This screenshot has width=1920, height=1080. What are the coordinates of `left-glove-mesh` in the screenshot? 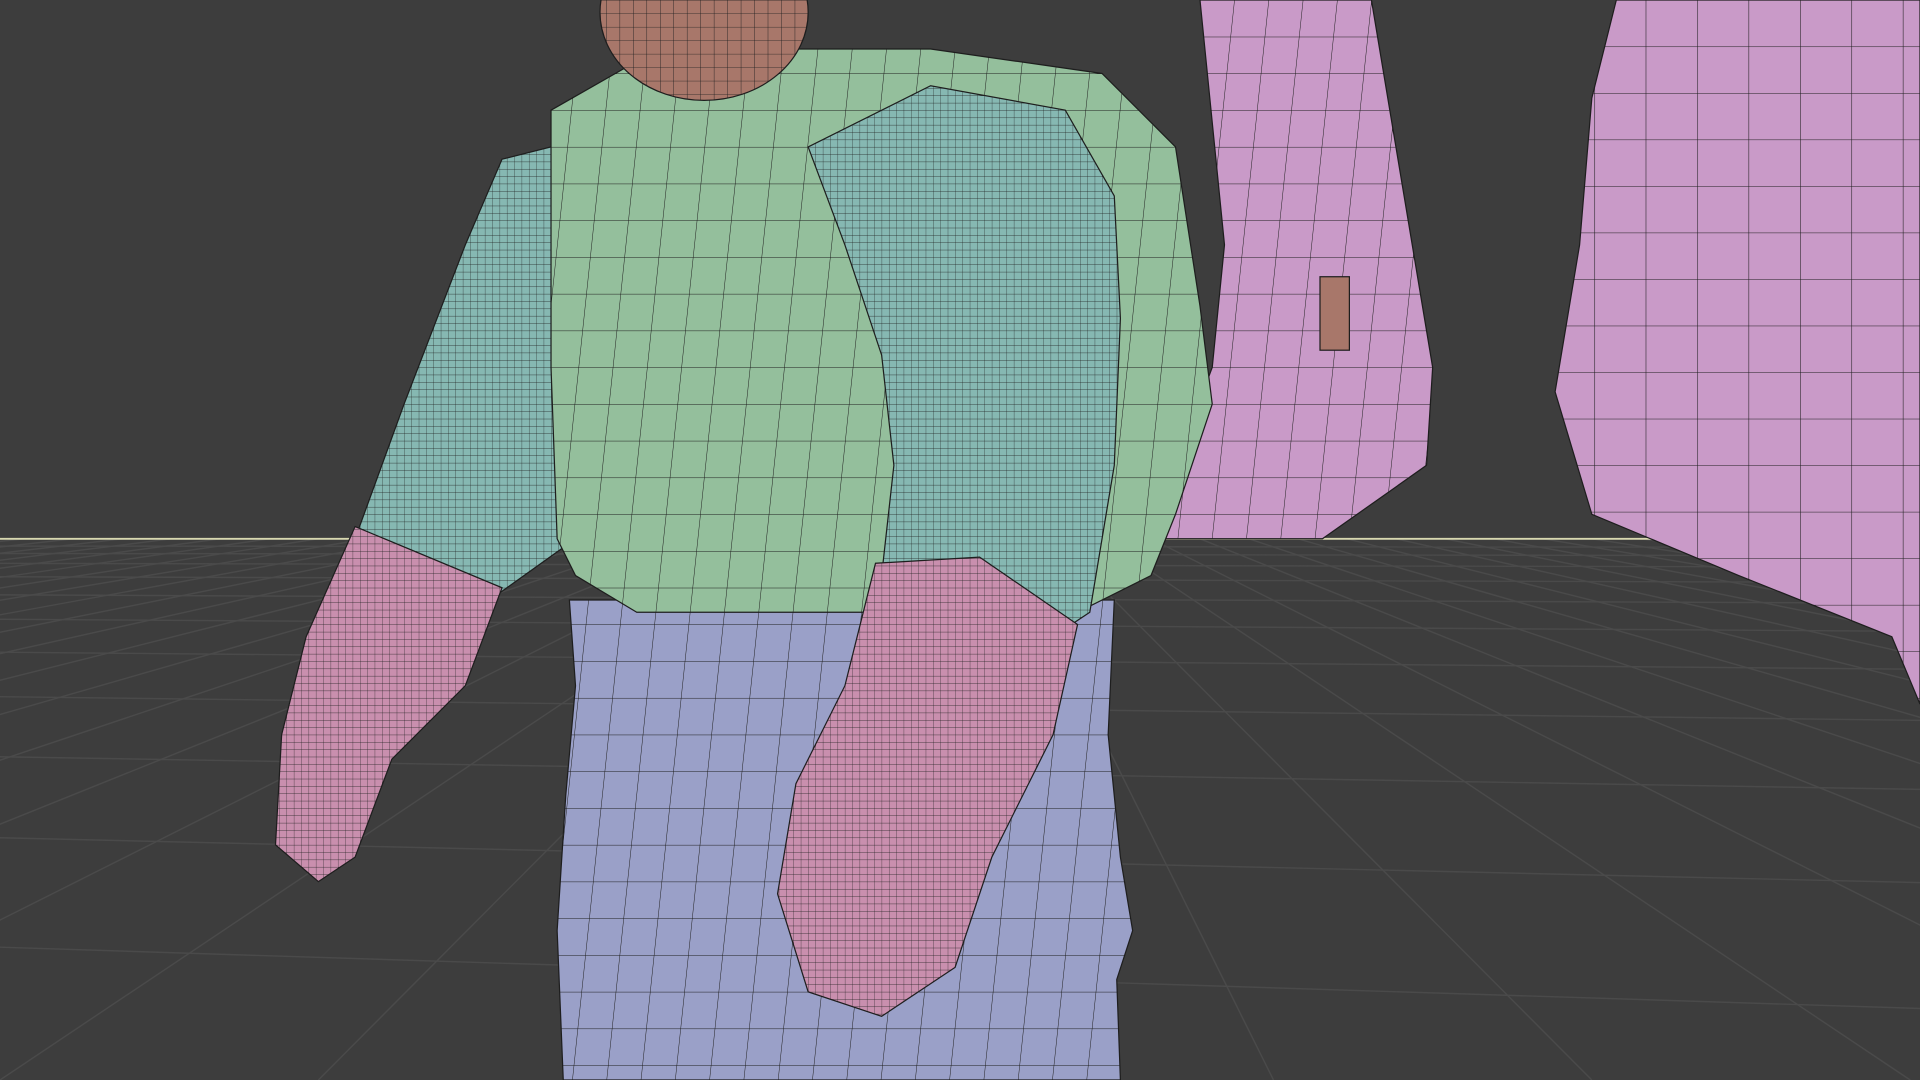 It's located at (388, 704).